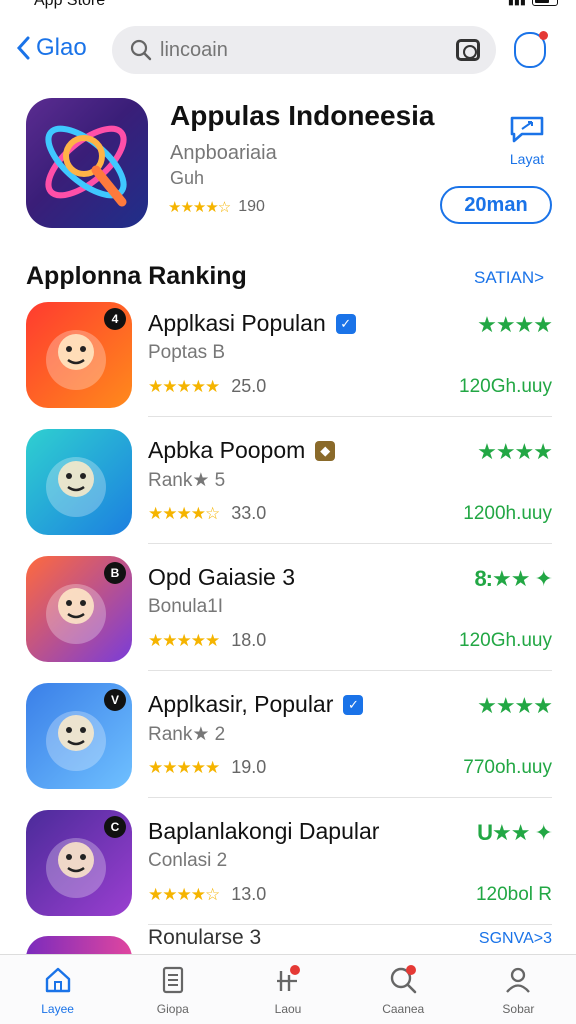  Describe the element at coordinates (186, 606) in the screenshot. I see `app-subtitle: Bonula1I` at that location.